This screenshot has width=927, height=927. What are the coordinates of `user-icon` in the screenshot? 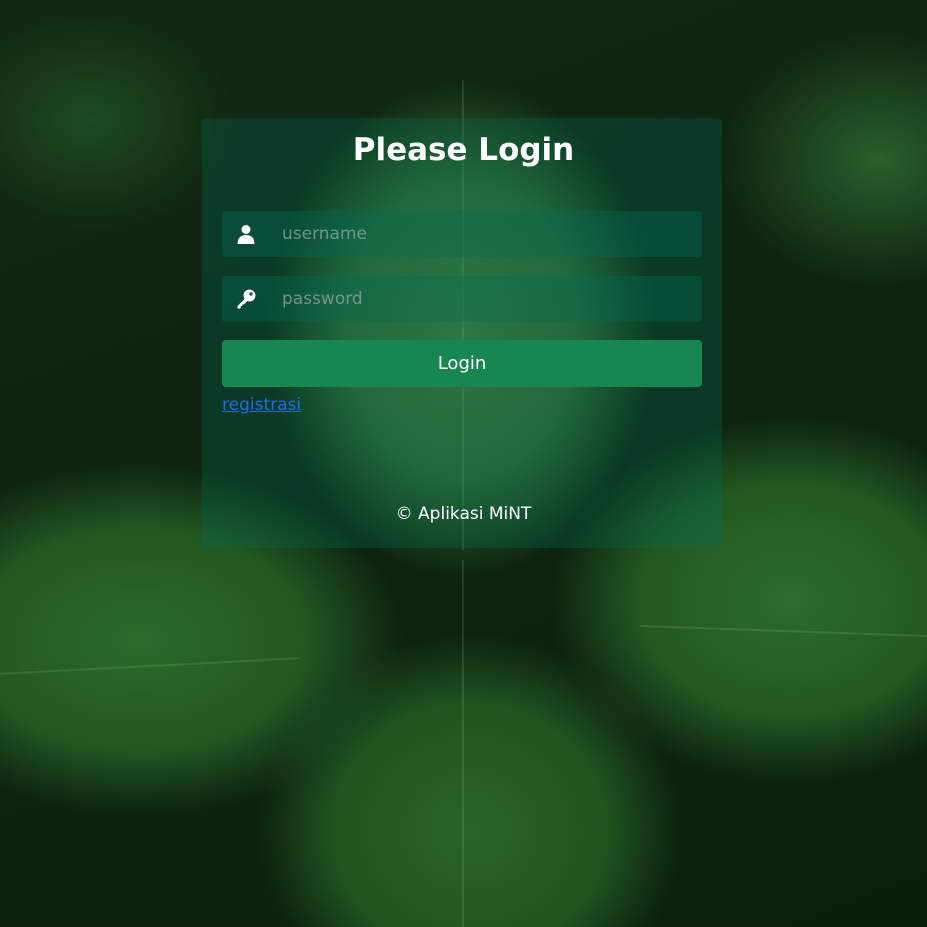 It's located at (246, 234).